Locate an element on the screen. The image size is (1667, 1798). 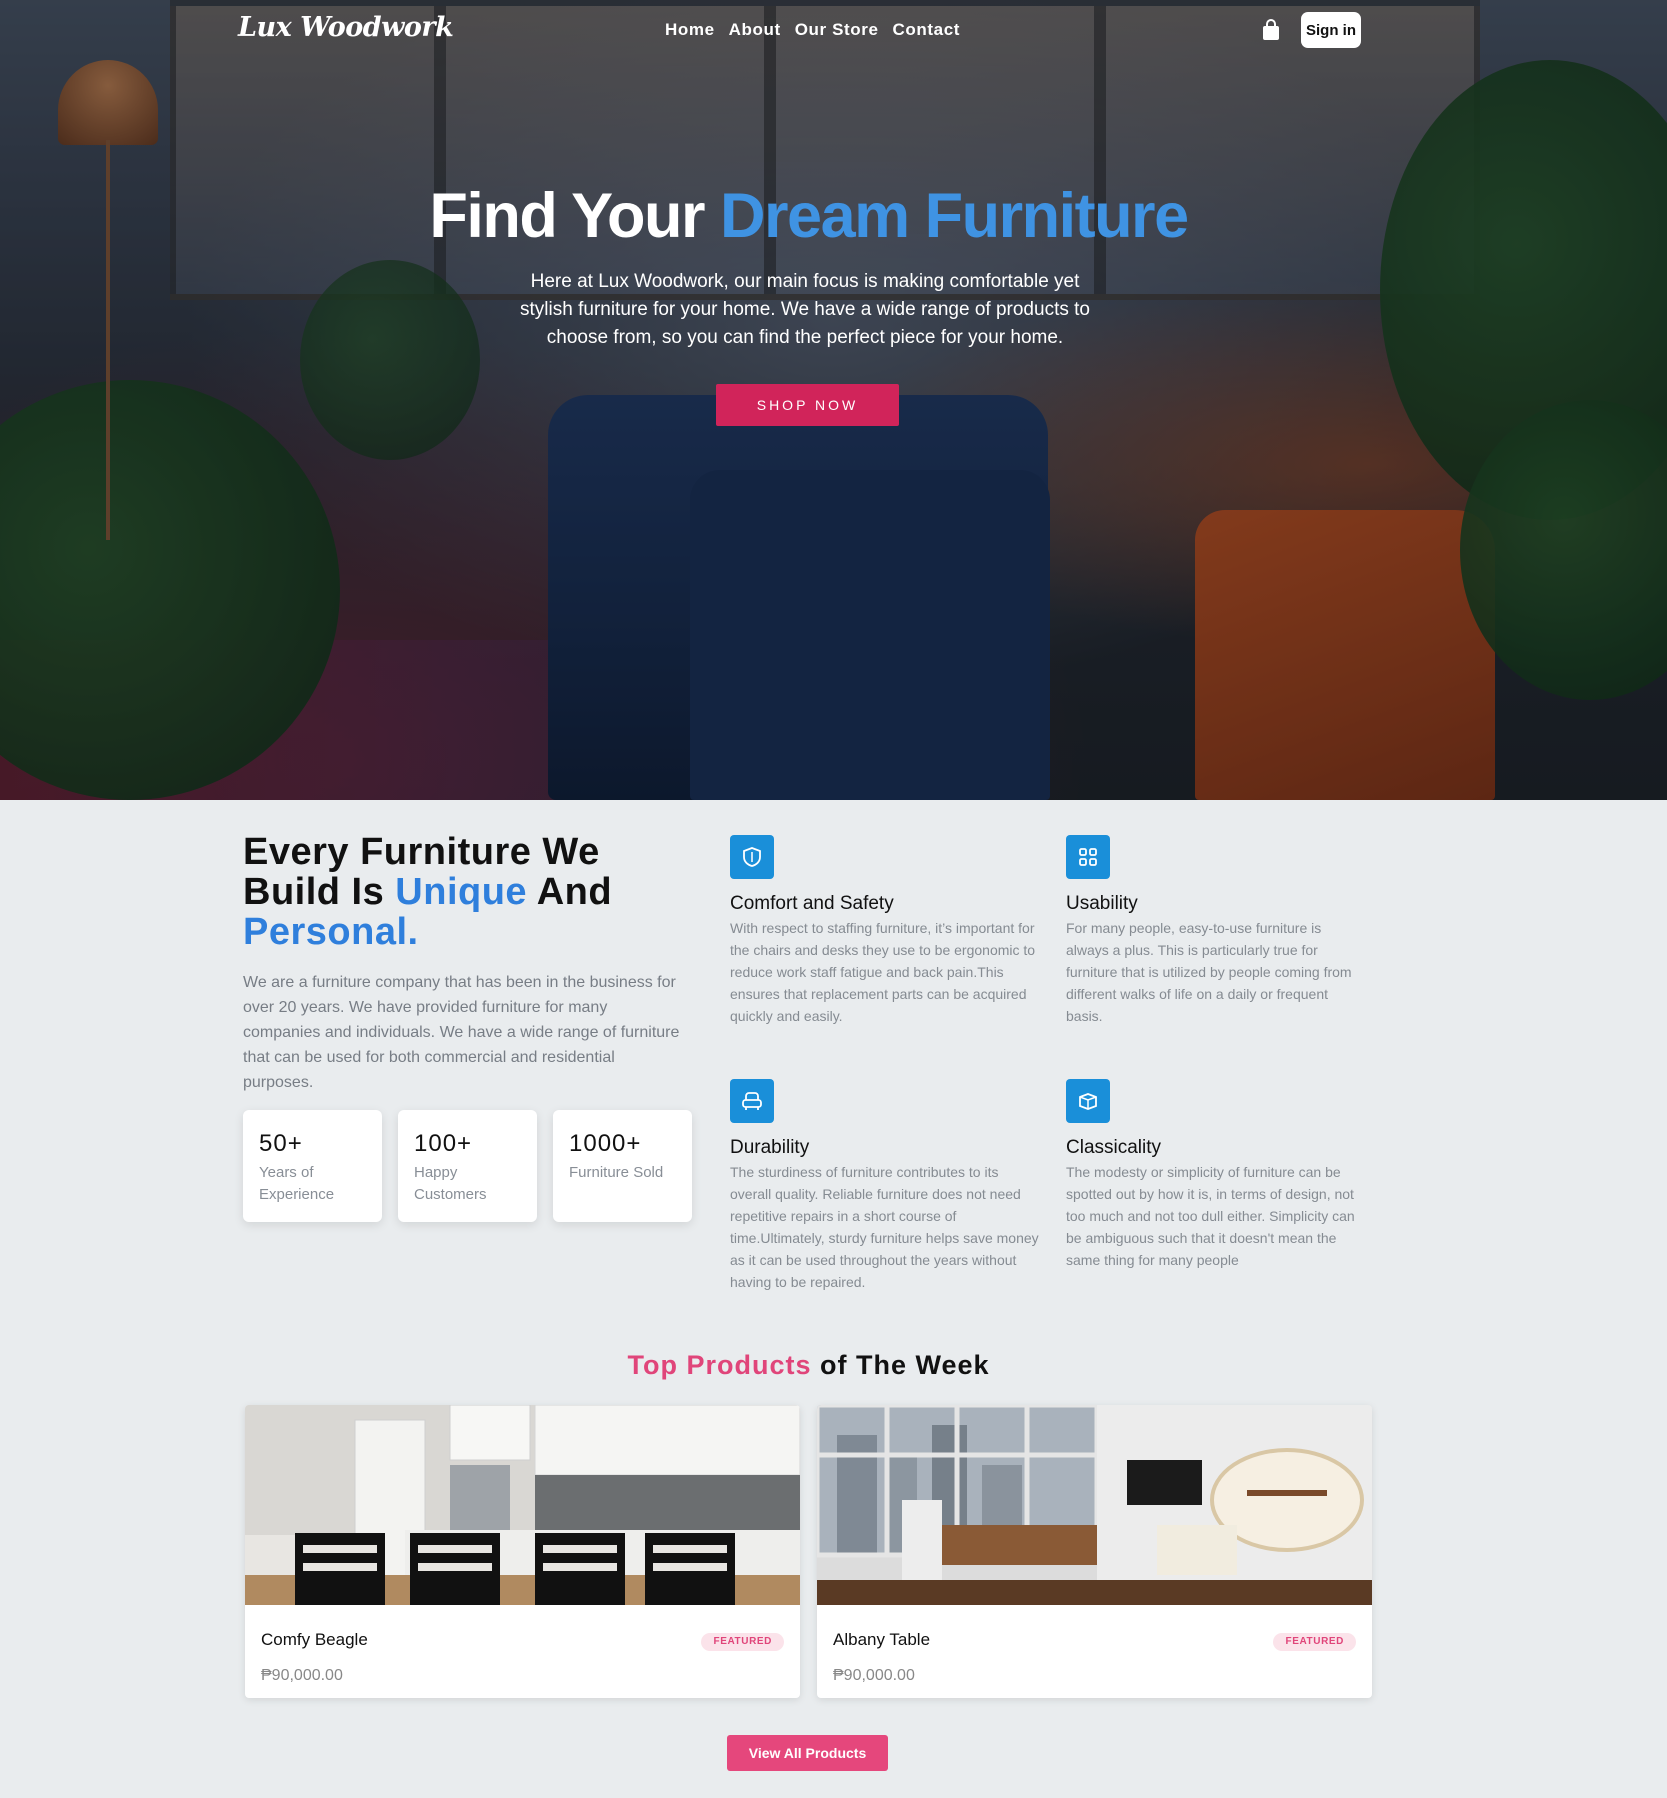
site-logo: Lux Woodwork is located at coordinates (346, 27).